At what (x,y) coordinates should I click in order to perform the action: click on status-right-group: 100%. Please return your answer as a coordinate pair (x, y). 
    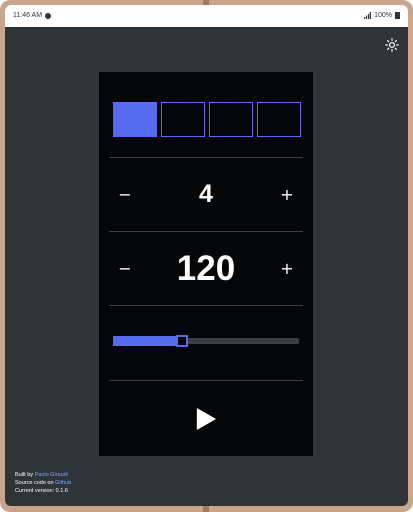
    Looking at the image, I should click on (382, 15).